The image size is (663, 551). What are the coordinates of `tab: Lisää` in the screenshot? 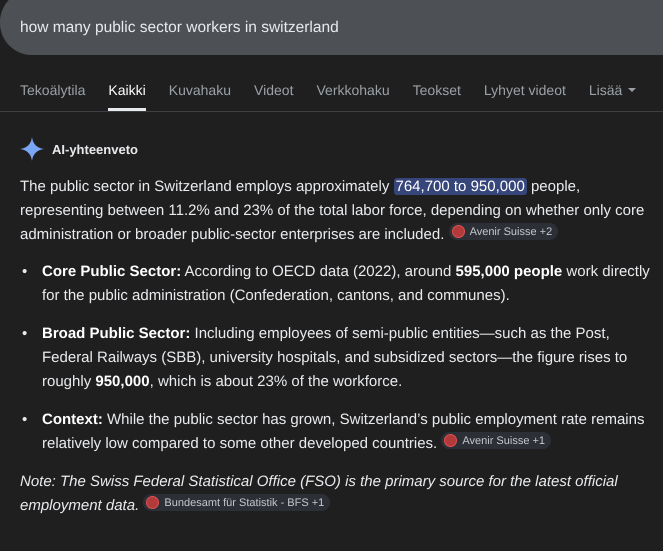 It's located at (612, 92).